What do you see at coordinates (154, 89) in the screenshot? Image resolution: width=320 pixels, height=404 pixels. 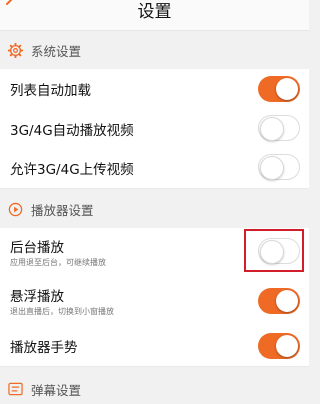 I see `setting-row-list-autoload: 列表自动加载` at bounding box center [154, 89].